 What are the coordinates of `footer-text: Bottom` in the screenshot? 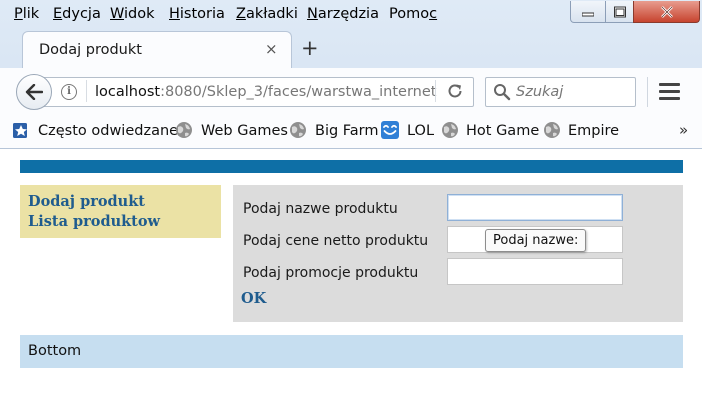 It's located at (55, 351).